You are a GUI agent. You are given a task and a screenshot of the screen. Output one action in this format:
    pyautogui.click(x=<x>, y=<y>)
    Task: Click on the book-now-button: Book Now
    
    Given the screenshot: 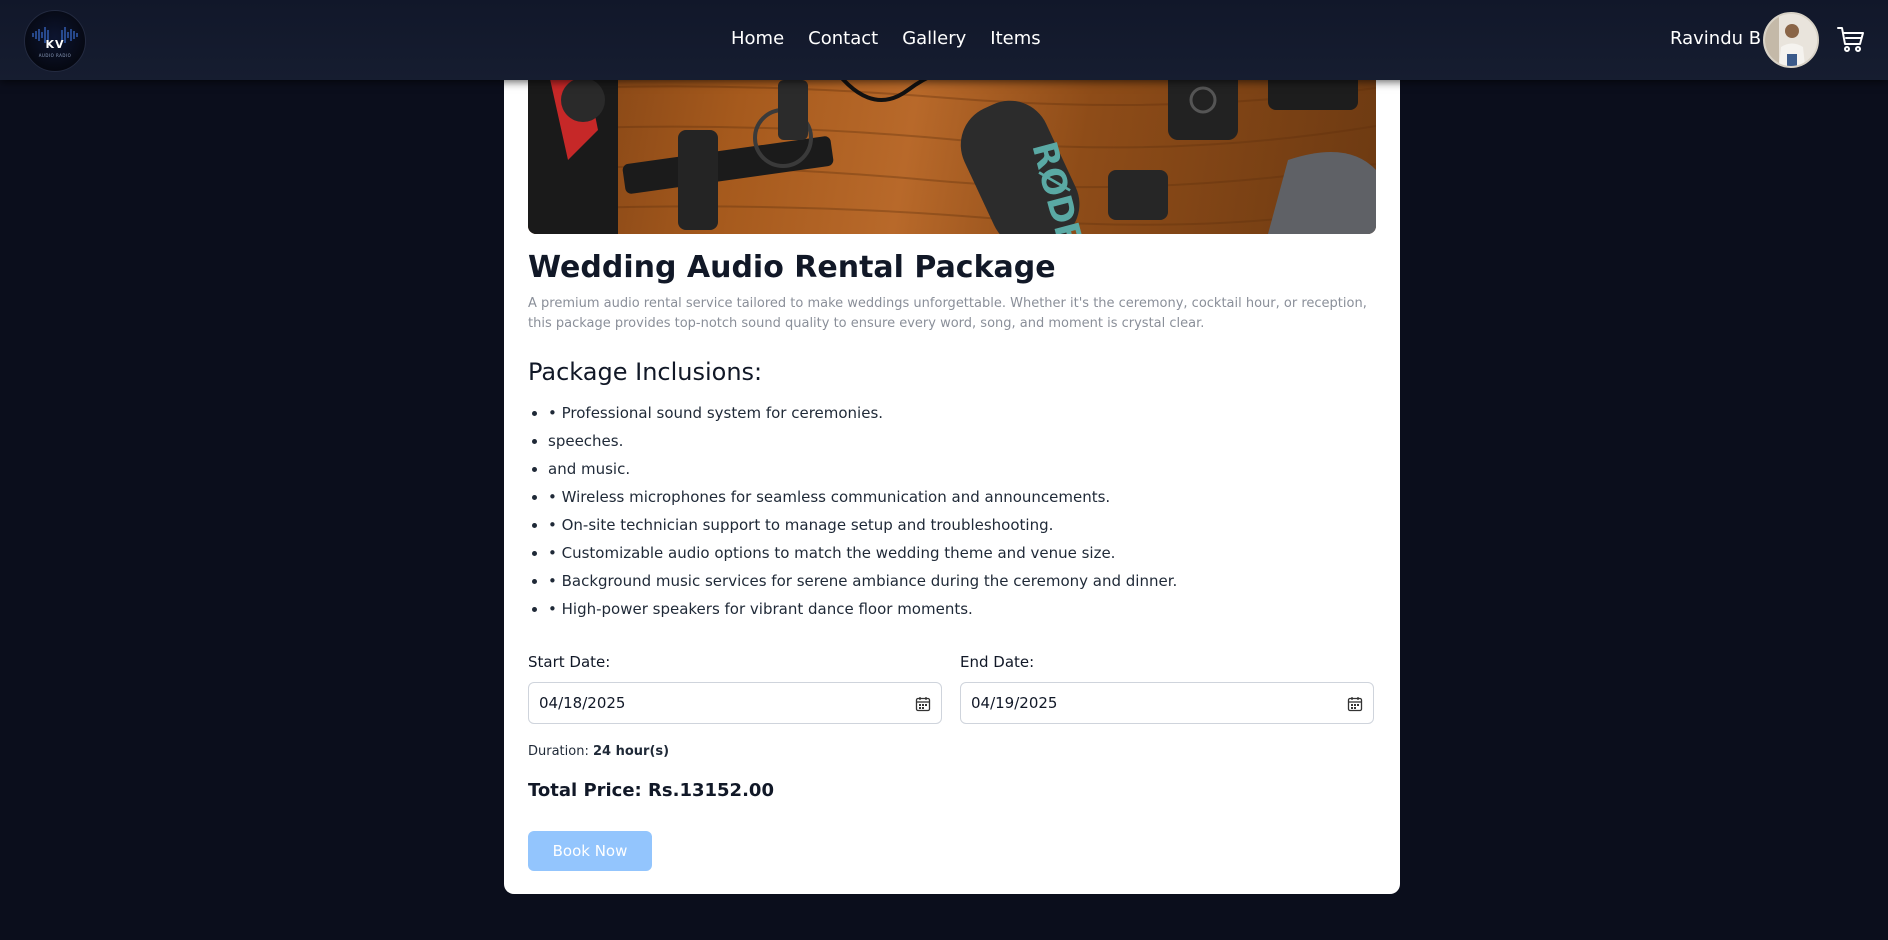 What is the action you would take?
    pyautogui.click(x=590, y=851)
    